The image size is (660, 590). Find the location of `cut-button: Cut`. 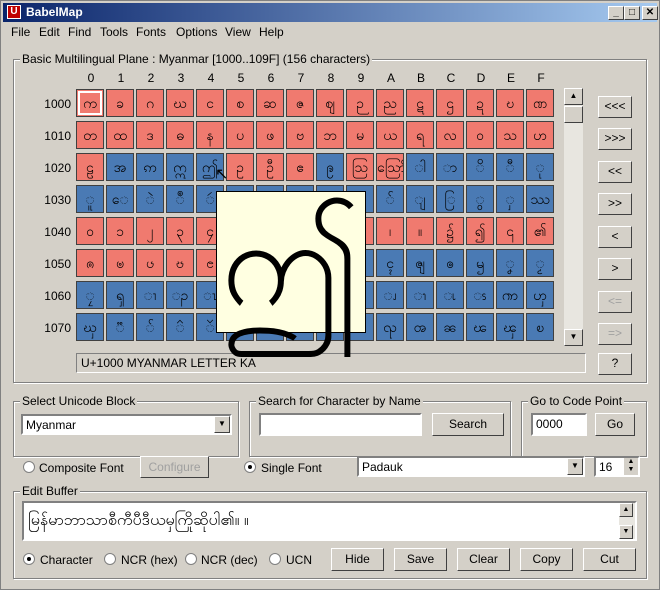

cut-button: Cut is located at coordinates (609, 559).